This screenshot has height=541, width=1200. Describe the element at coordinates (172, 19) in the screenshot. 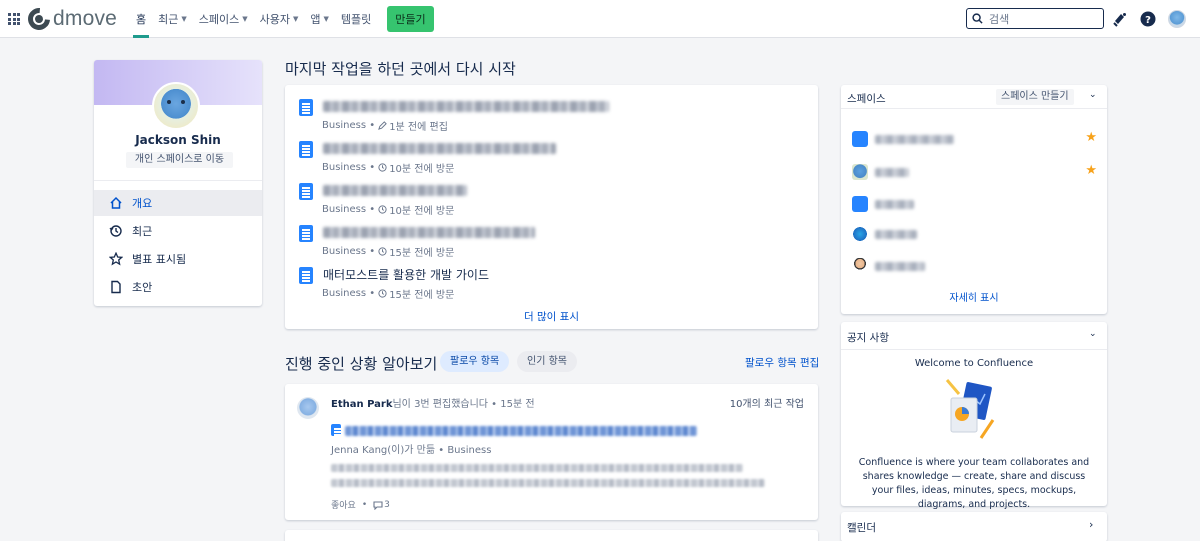

I see `nav-recent: 최근 ▼` at that location.